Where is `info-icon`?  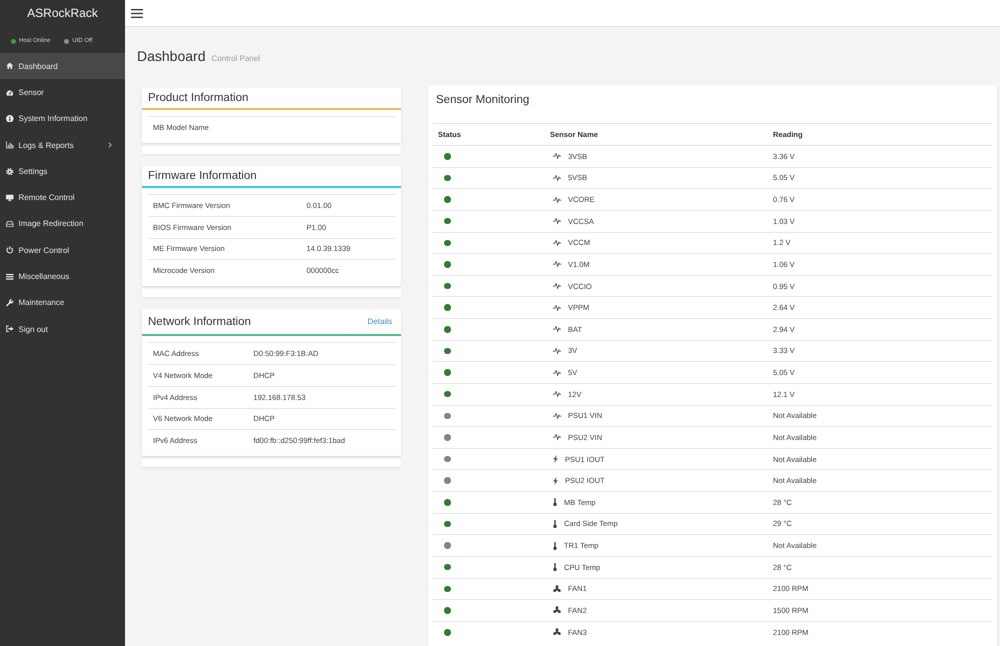
info-icon is located at coordinates (10, 118).